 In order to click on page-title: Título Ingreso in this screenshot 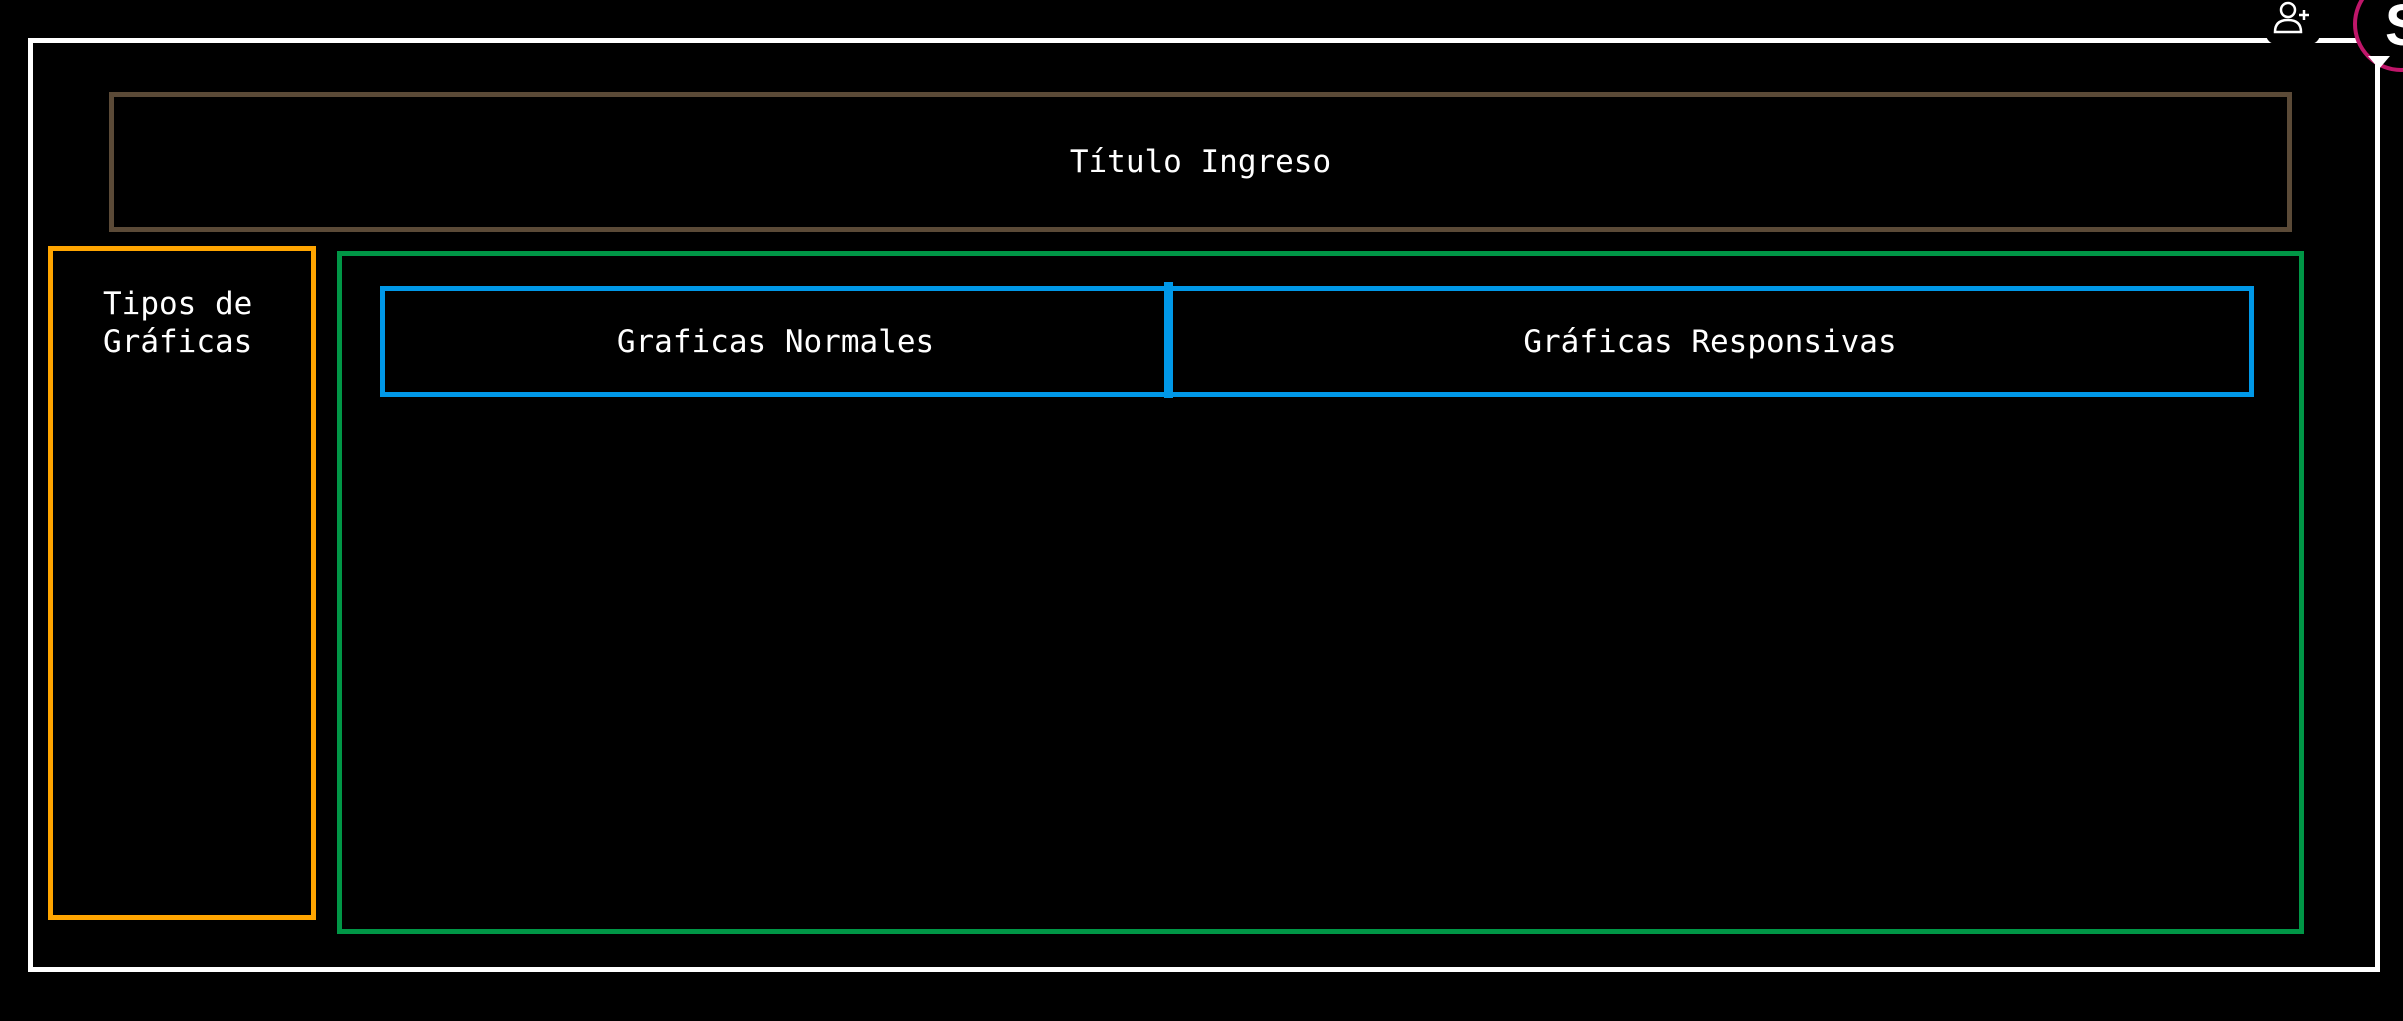, I will do `click(1200, 162)`.